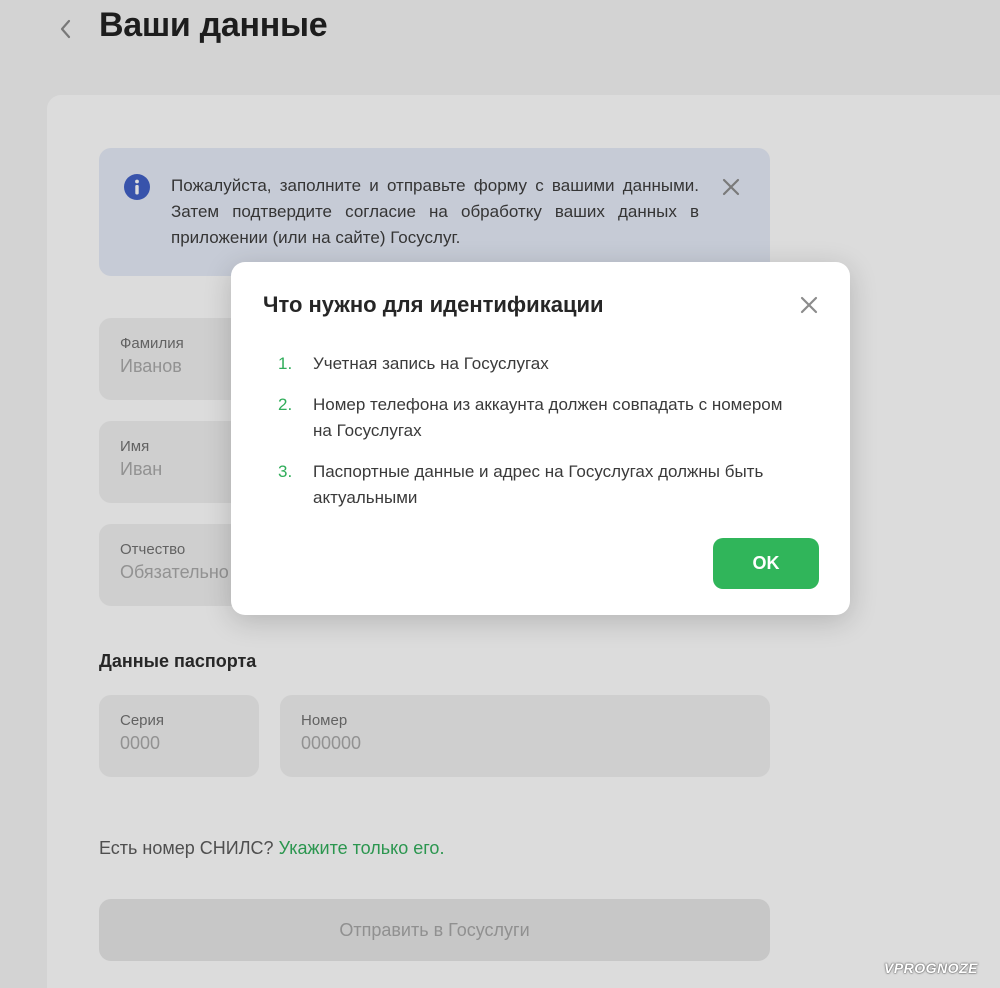 This screenshot has width=1000, height=988. Describe the element at coordinates (766, 563) in the screenshot. I see `ok-button: OK` at that location.